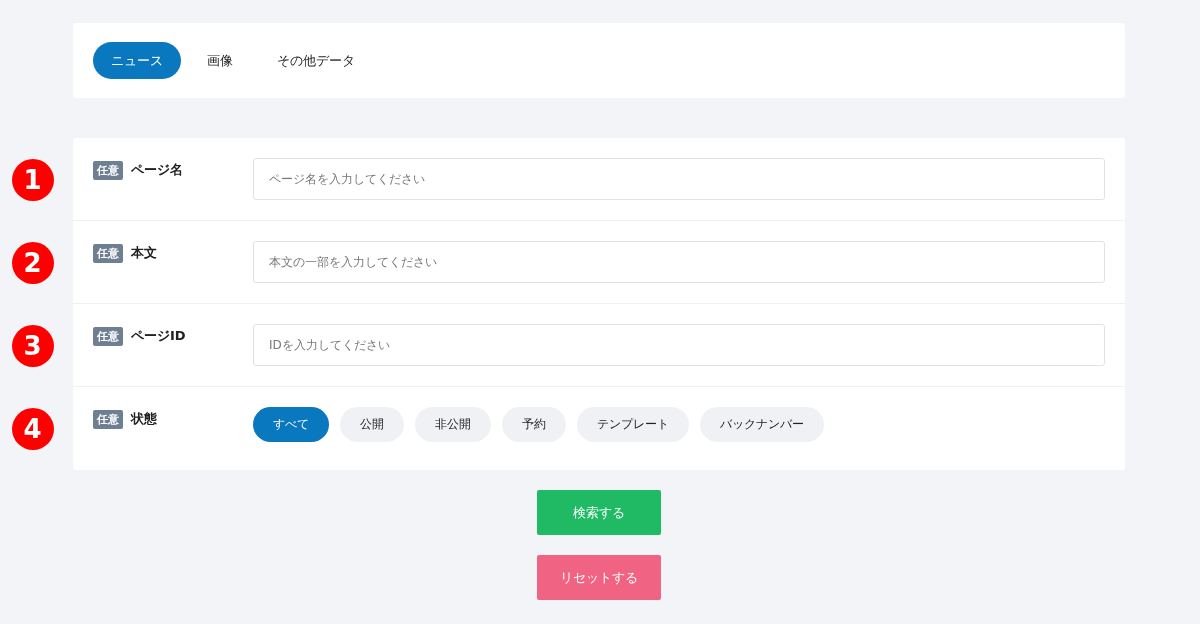  I want to click on input-field: 本文の一部を入力してください, so click(679, 262).